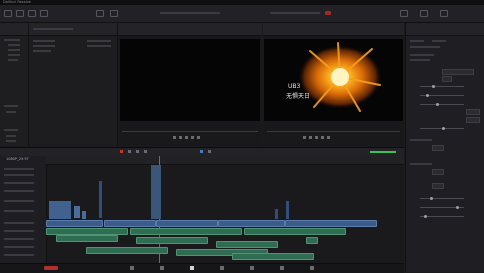 The height and width of the screenshot is (273, 484). Describe the element at coordinates (8, 13) in the screenshot. I see `media-pool-icon` at that location.